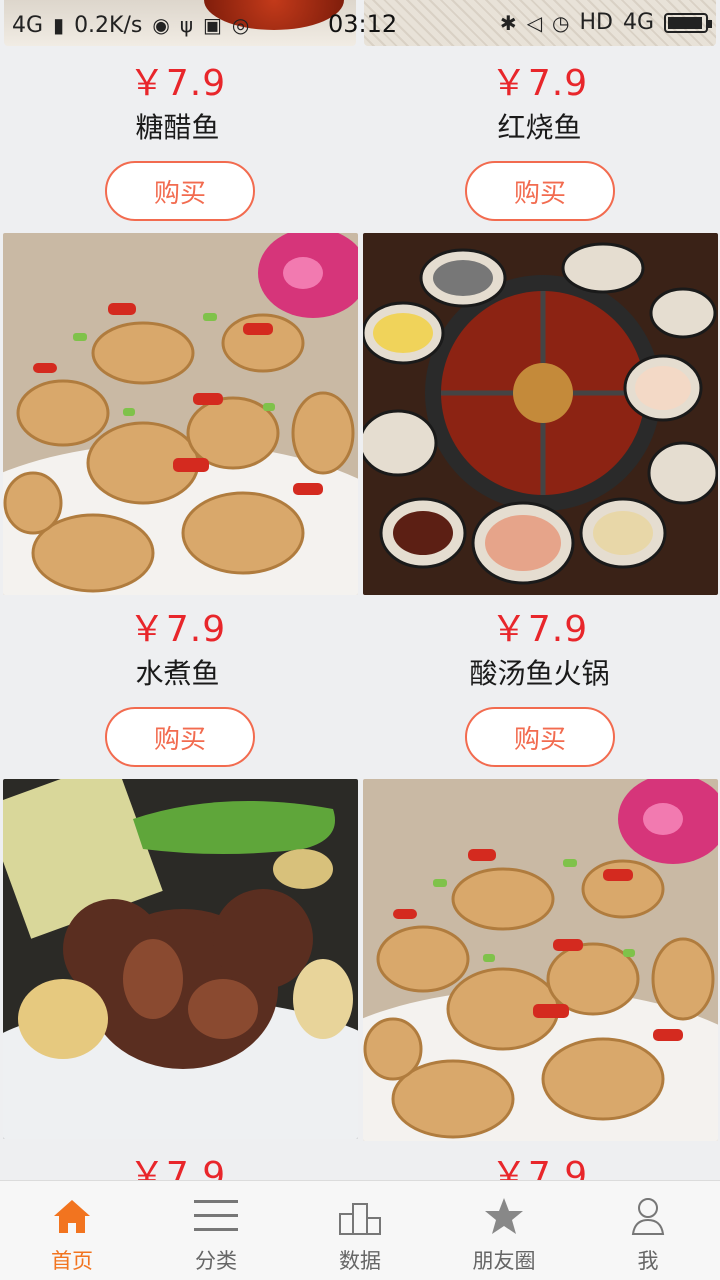 This screenshot has width=720, height=1280. What do you see at coordinates (108, 25) in the screenshot?
I see `network-speed: 0.2K/s` at bounding box center [108, 25].